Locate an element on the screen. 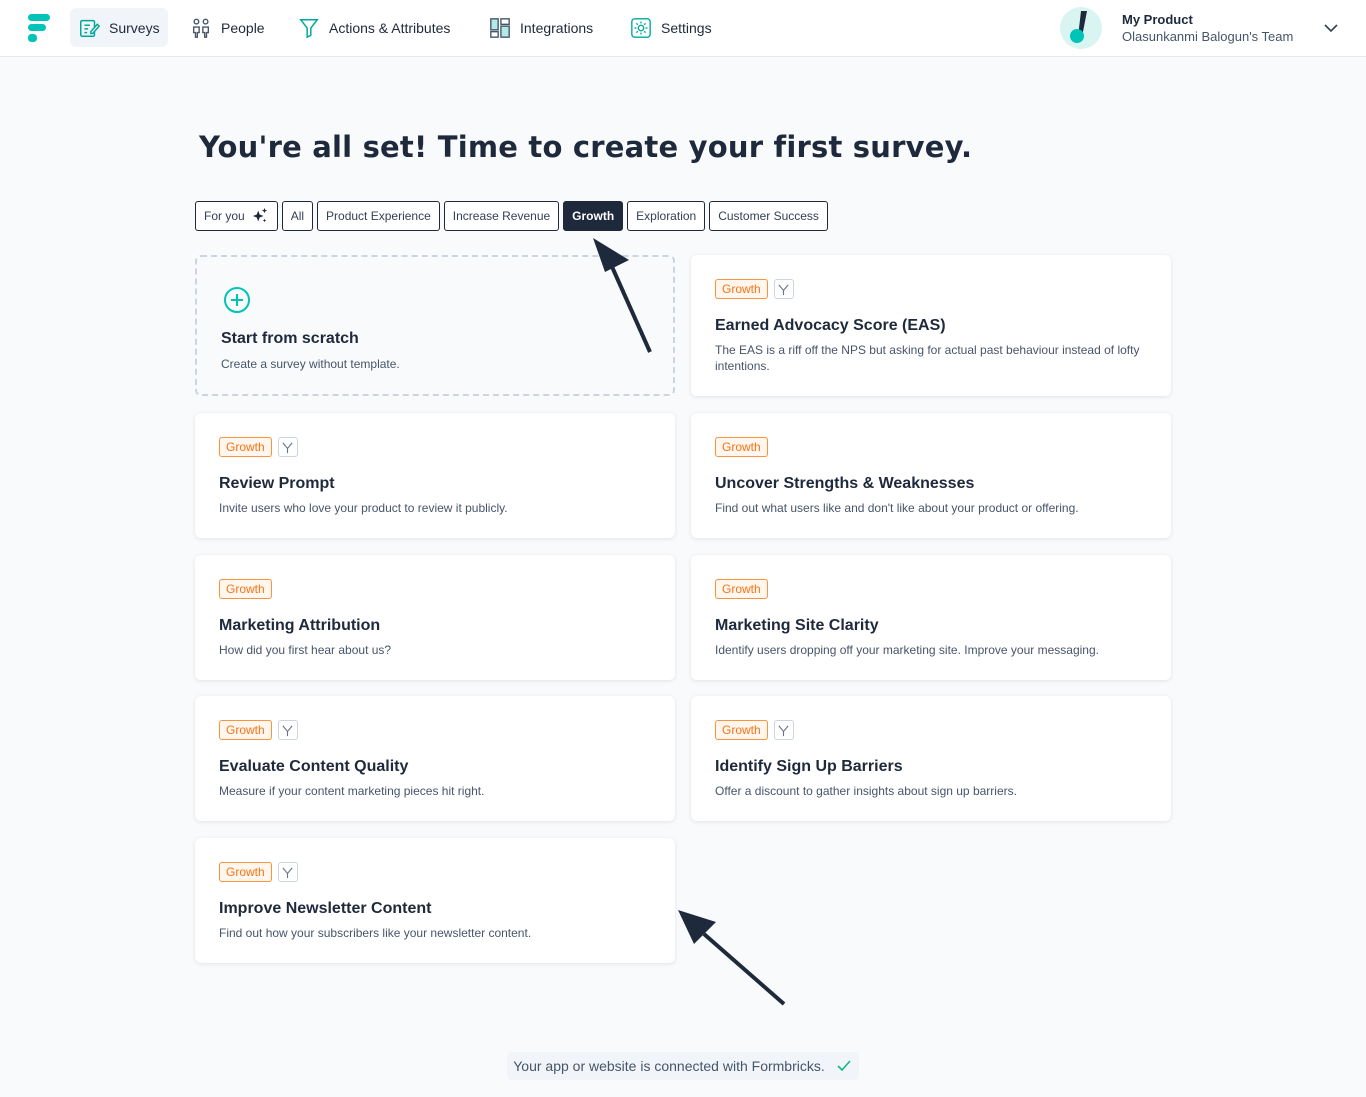 The height and width of the screenshot is (1097, 1366). filter-all: All is located at coordinates (297, 216).